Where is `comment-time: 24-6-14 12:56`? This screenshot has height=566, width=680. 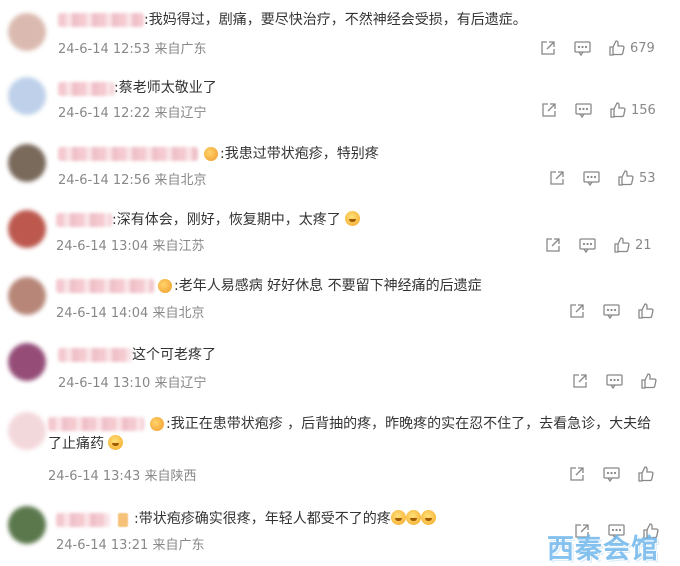 comment-time: 24-6-14 12:56 is located at coordinates (104, 180).